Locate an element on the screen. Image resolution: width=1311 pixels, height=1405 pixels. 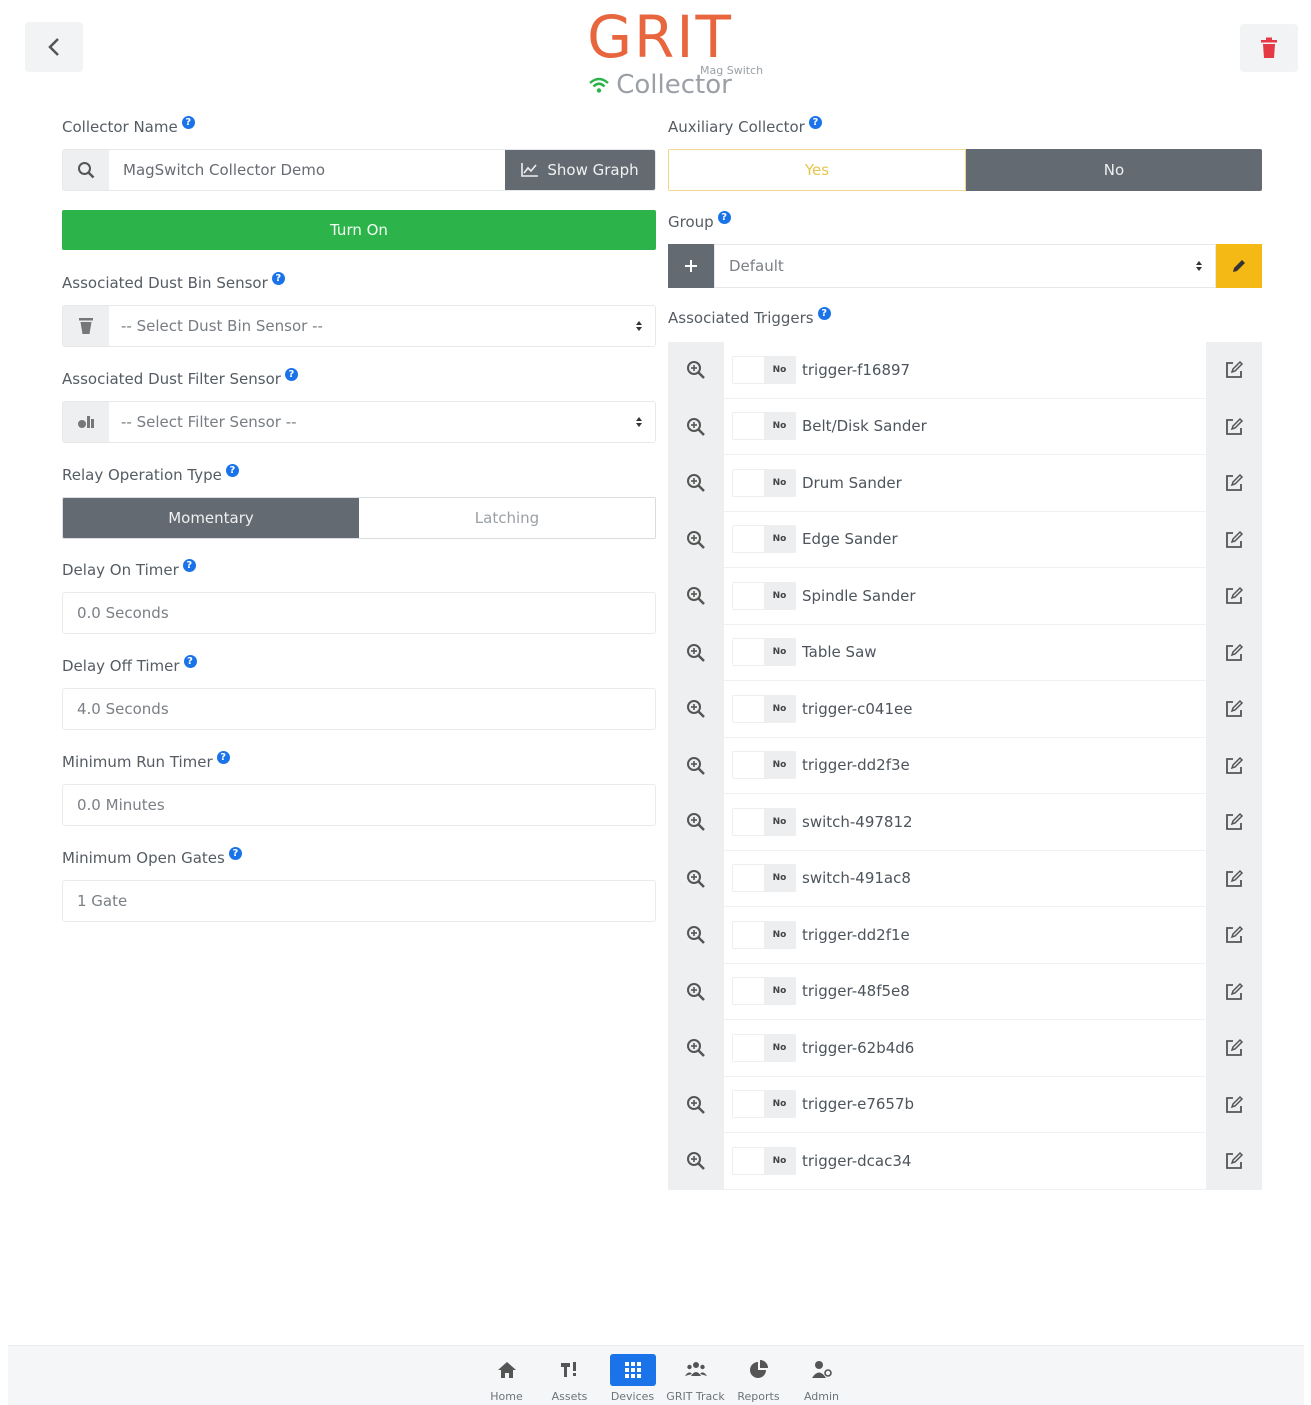
nav-item-assets: Assets is located at coordinates (569, 1378).